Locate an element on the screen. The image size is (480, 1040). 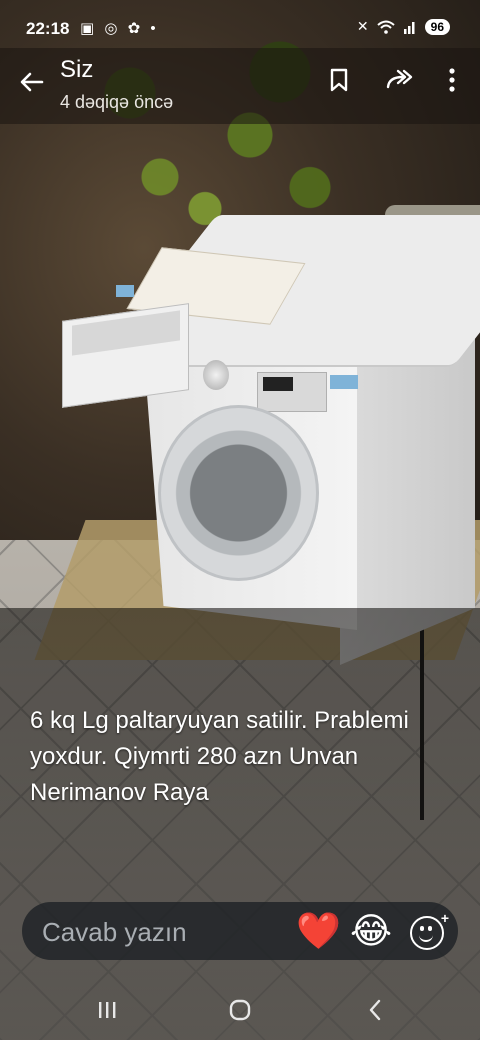
washing-machine-display is located at coordinates (278, 384).